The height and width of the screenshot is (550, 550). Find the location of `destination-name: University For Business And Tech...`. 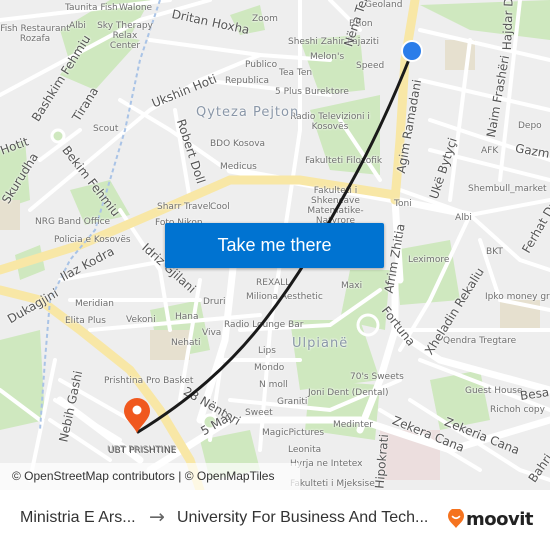

destination-name: University For Business And Tech... is located at coordinates (303, 517).